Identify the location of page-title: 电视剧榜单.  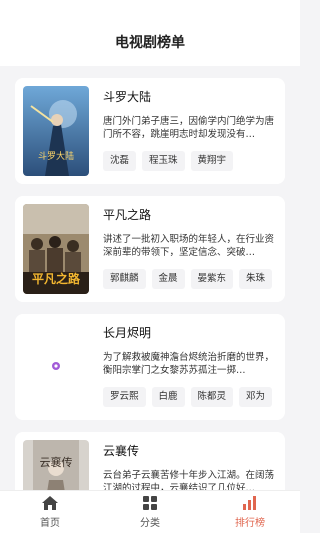
(150, 43).